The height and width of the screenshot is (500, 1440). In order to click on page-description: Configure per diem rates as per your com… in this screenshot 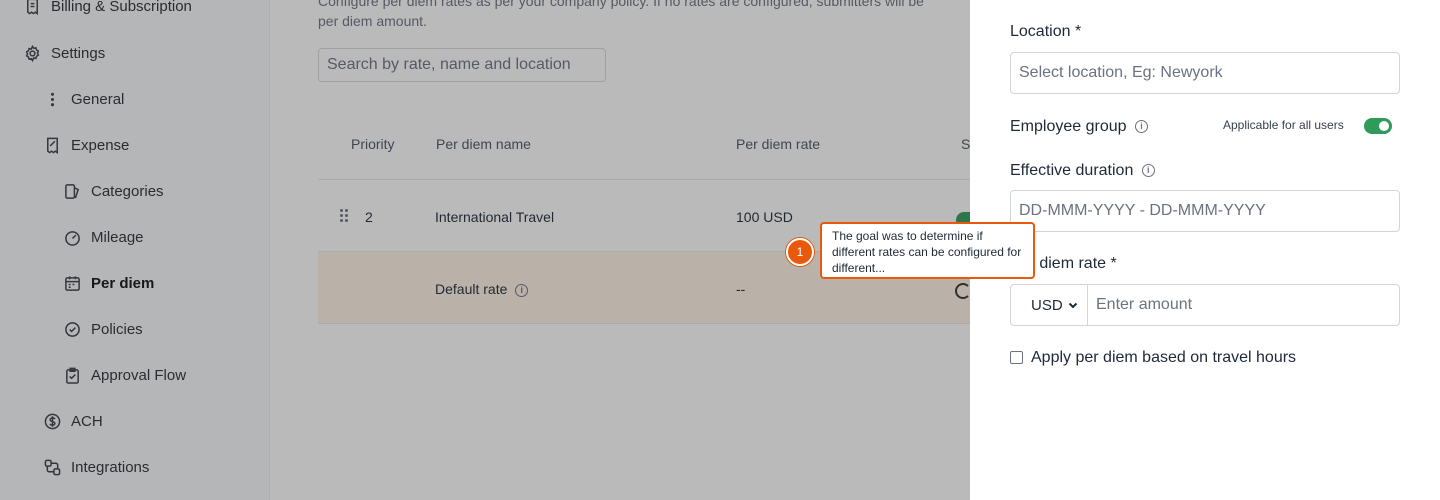, I will do `click(668, 15)`.